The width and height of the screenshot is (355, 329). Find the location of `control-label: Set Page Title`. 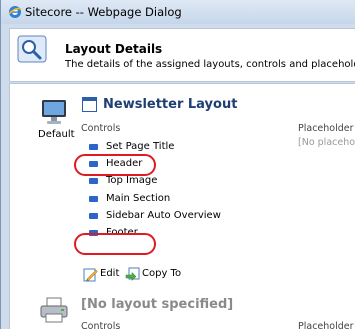

control-label: Set Page Title is located at coordinates (140, 146).